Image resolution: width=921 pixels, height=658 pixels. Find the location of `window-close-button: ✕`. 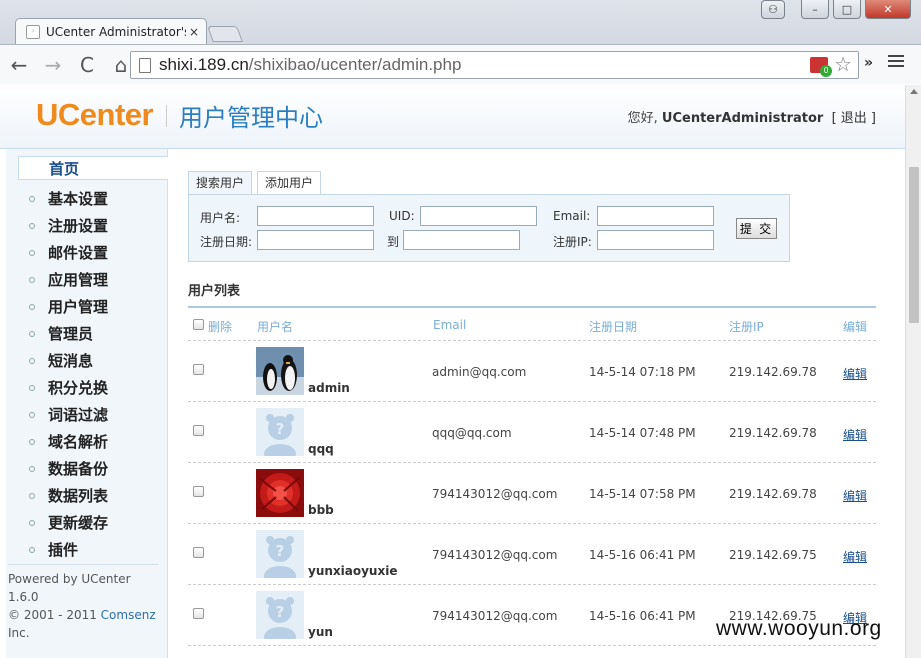

window-close-button: ✕ is located at coordinates (888, 9).